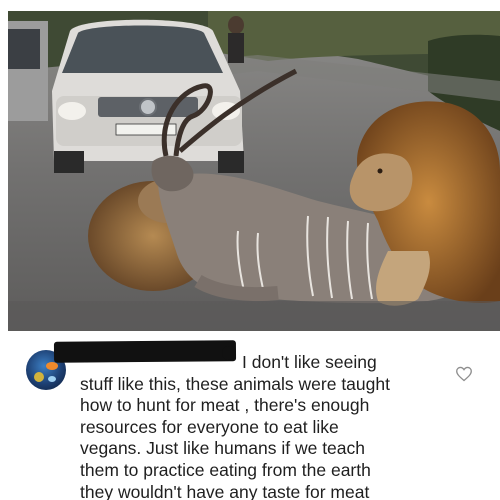  I want to click on heart-icon, so click(464, 374).